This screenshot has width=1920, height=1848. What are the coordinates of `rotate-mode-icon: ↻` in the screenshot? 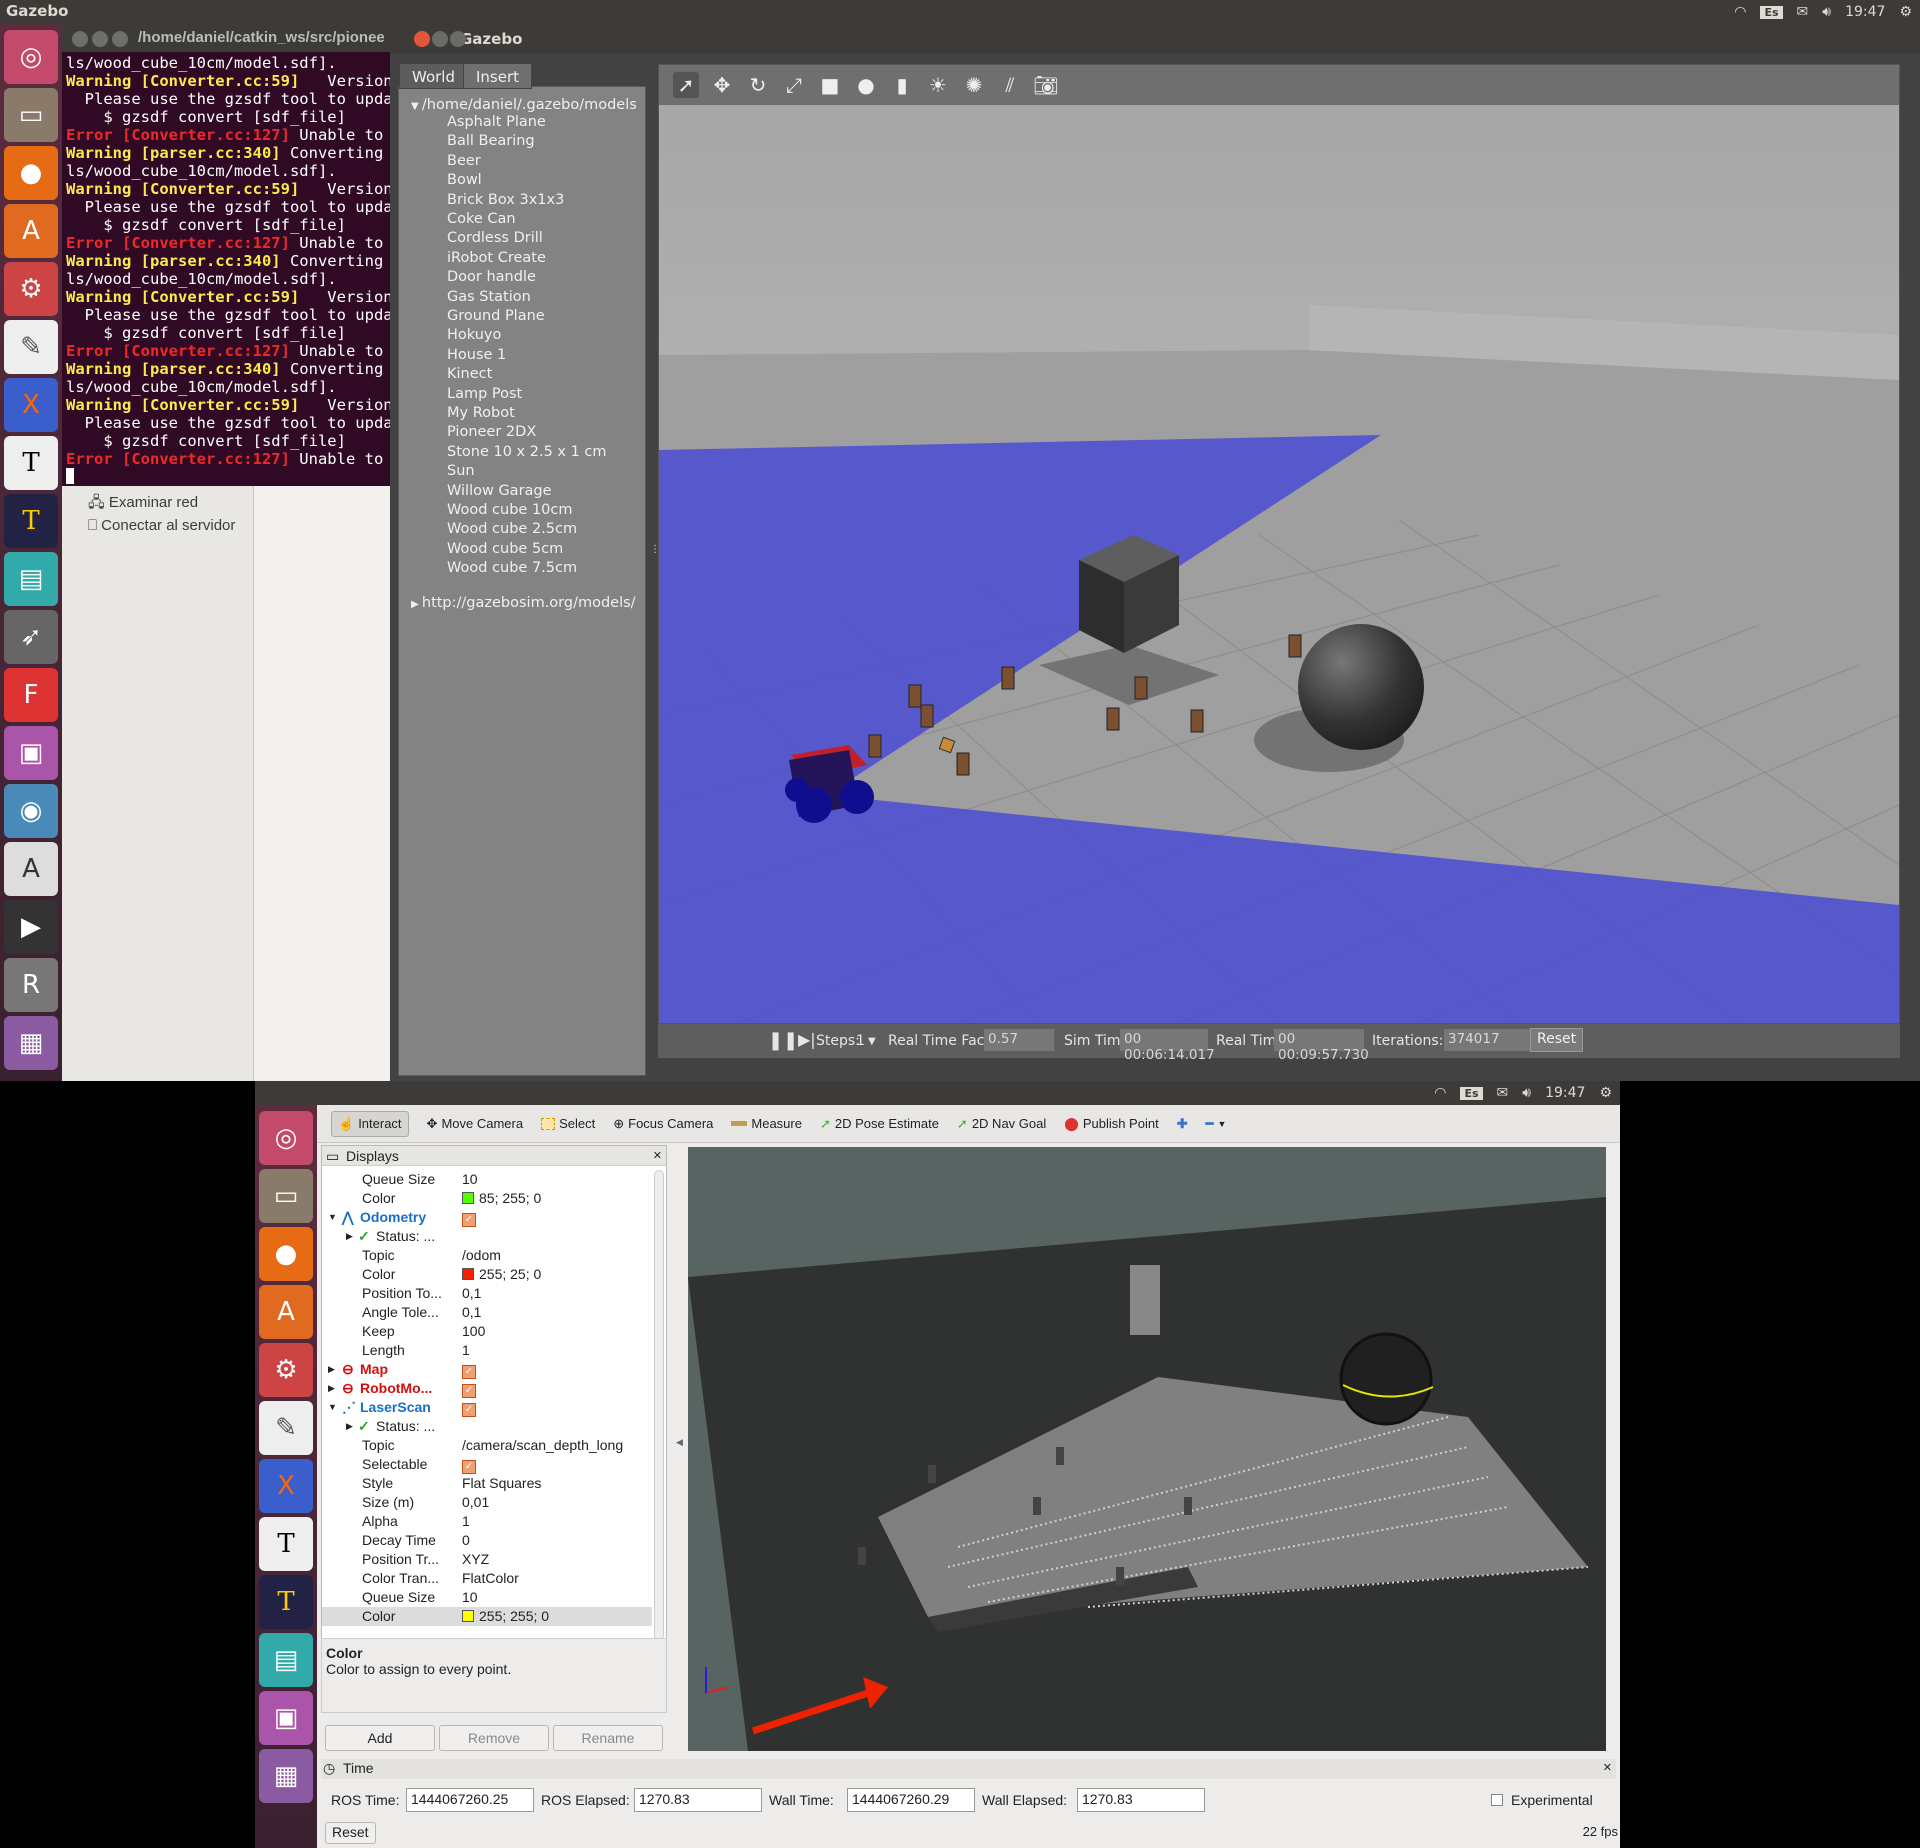 It's located at (758, 85).